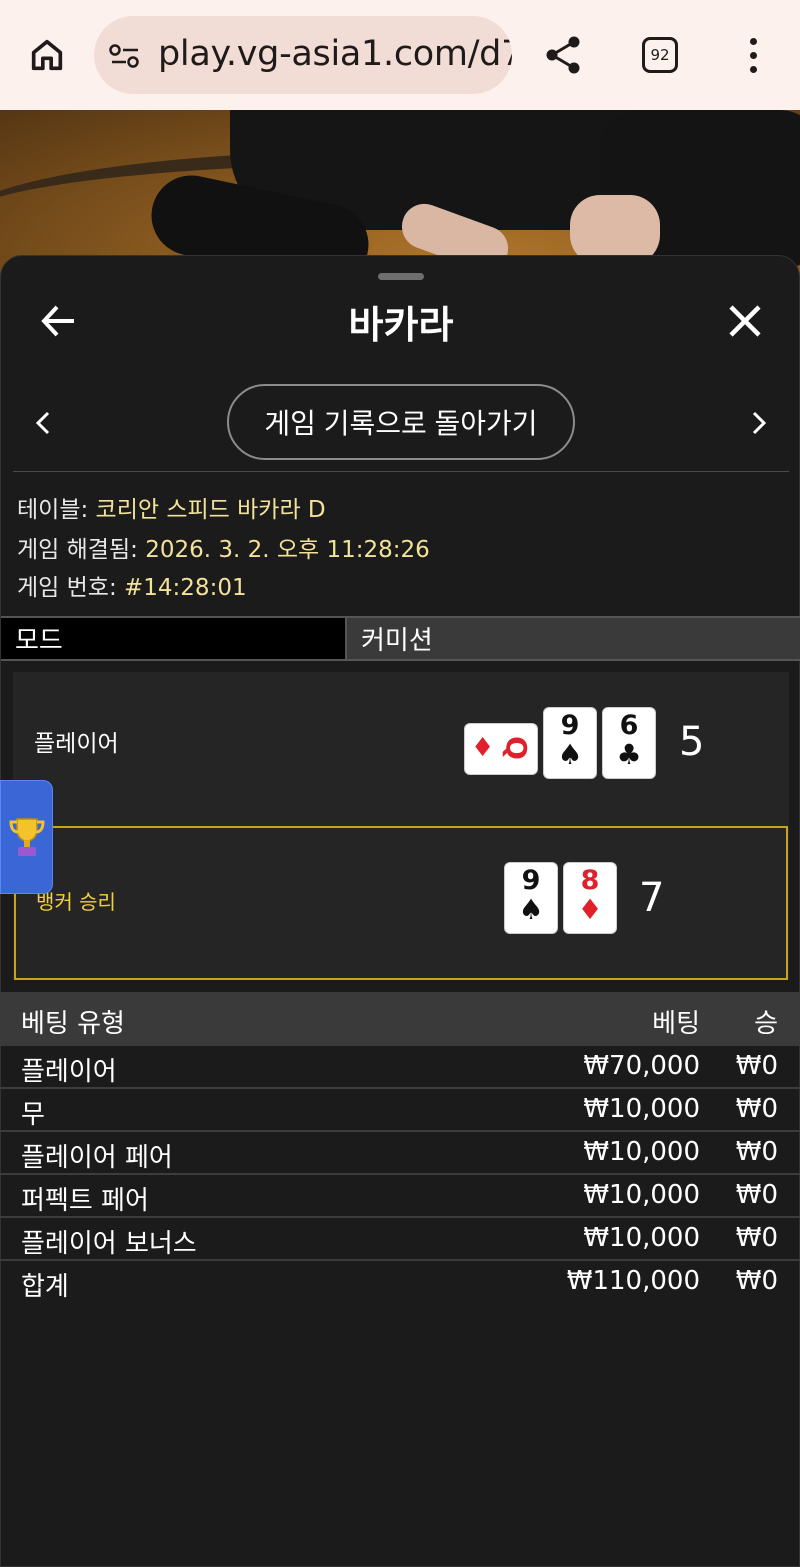 Image resolution: width=800 pixels, height=1567 pixels. I want to click on share-icon, so click(563, 55).